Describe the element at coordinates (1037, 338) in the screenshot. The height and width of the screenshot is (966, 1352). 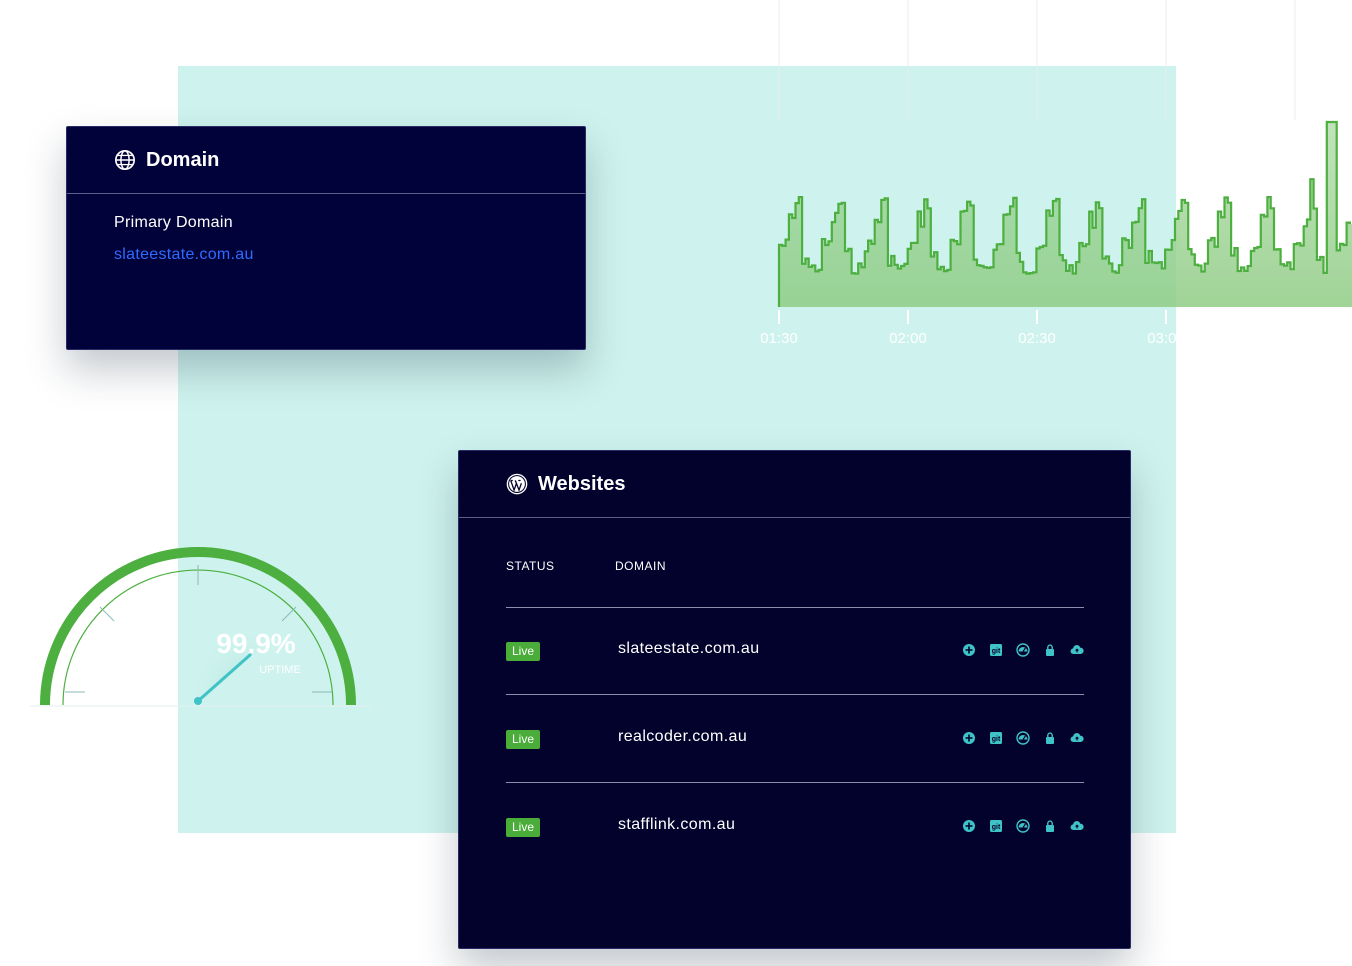
I see `chart-x-tick-label: 02:30` at that location.